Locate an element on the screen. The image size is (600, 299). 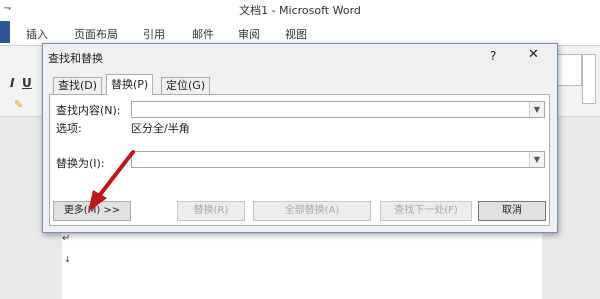
tab-replace: 替换(P) is located at coordinates (130, 84).